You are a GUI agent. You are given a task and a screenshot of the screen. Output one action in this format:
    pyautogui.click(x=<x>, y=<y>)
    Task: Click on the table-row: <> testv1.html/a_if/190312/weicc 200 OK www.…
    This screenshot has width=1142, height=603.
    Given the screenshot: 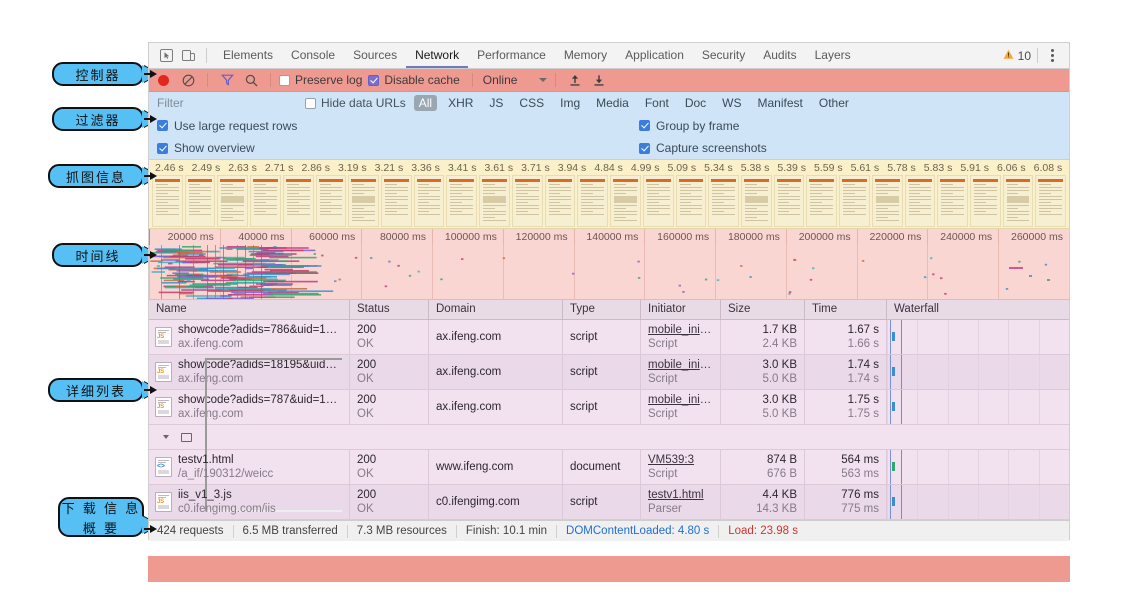 What is the action you would take?
    pyautogui.click(x=609, y=467)
    